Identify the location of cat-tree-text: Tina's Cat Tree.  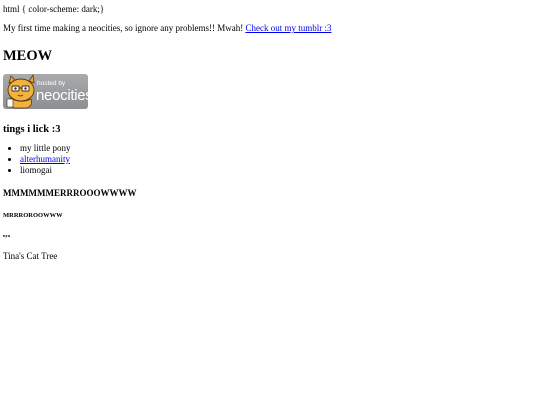
(30, 255).